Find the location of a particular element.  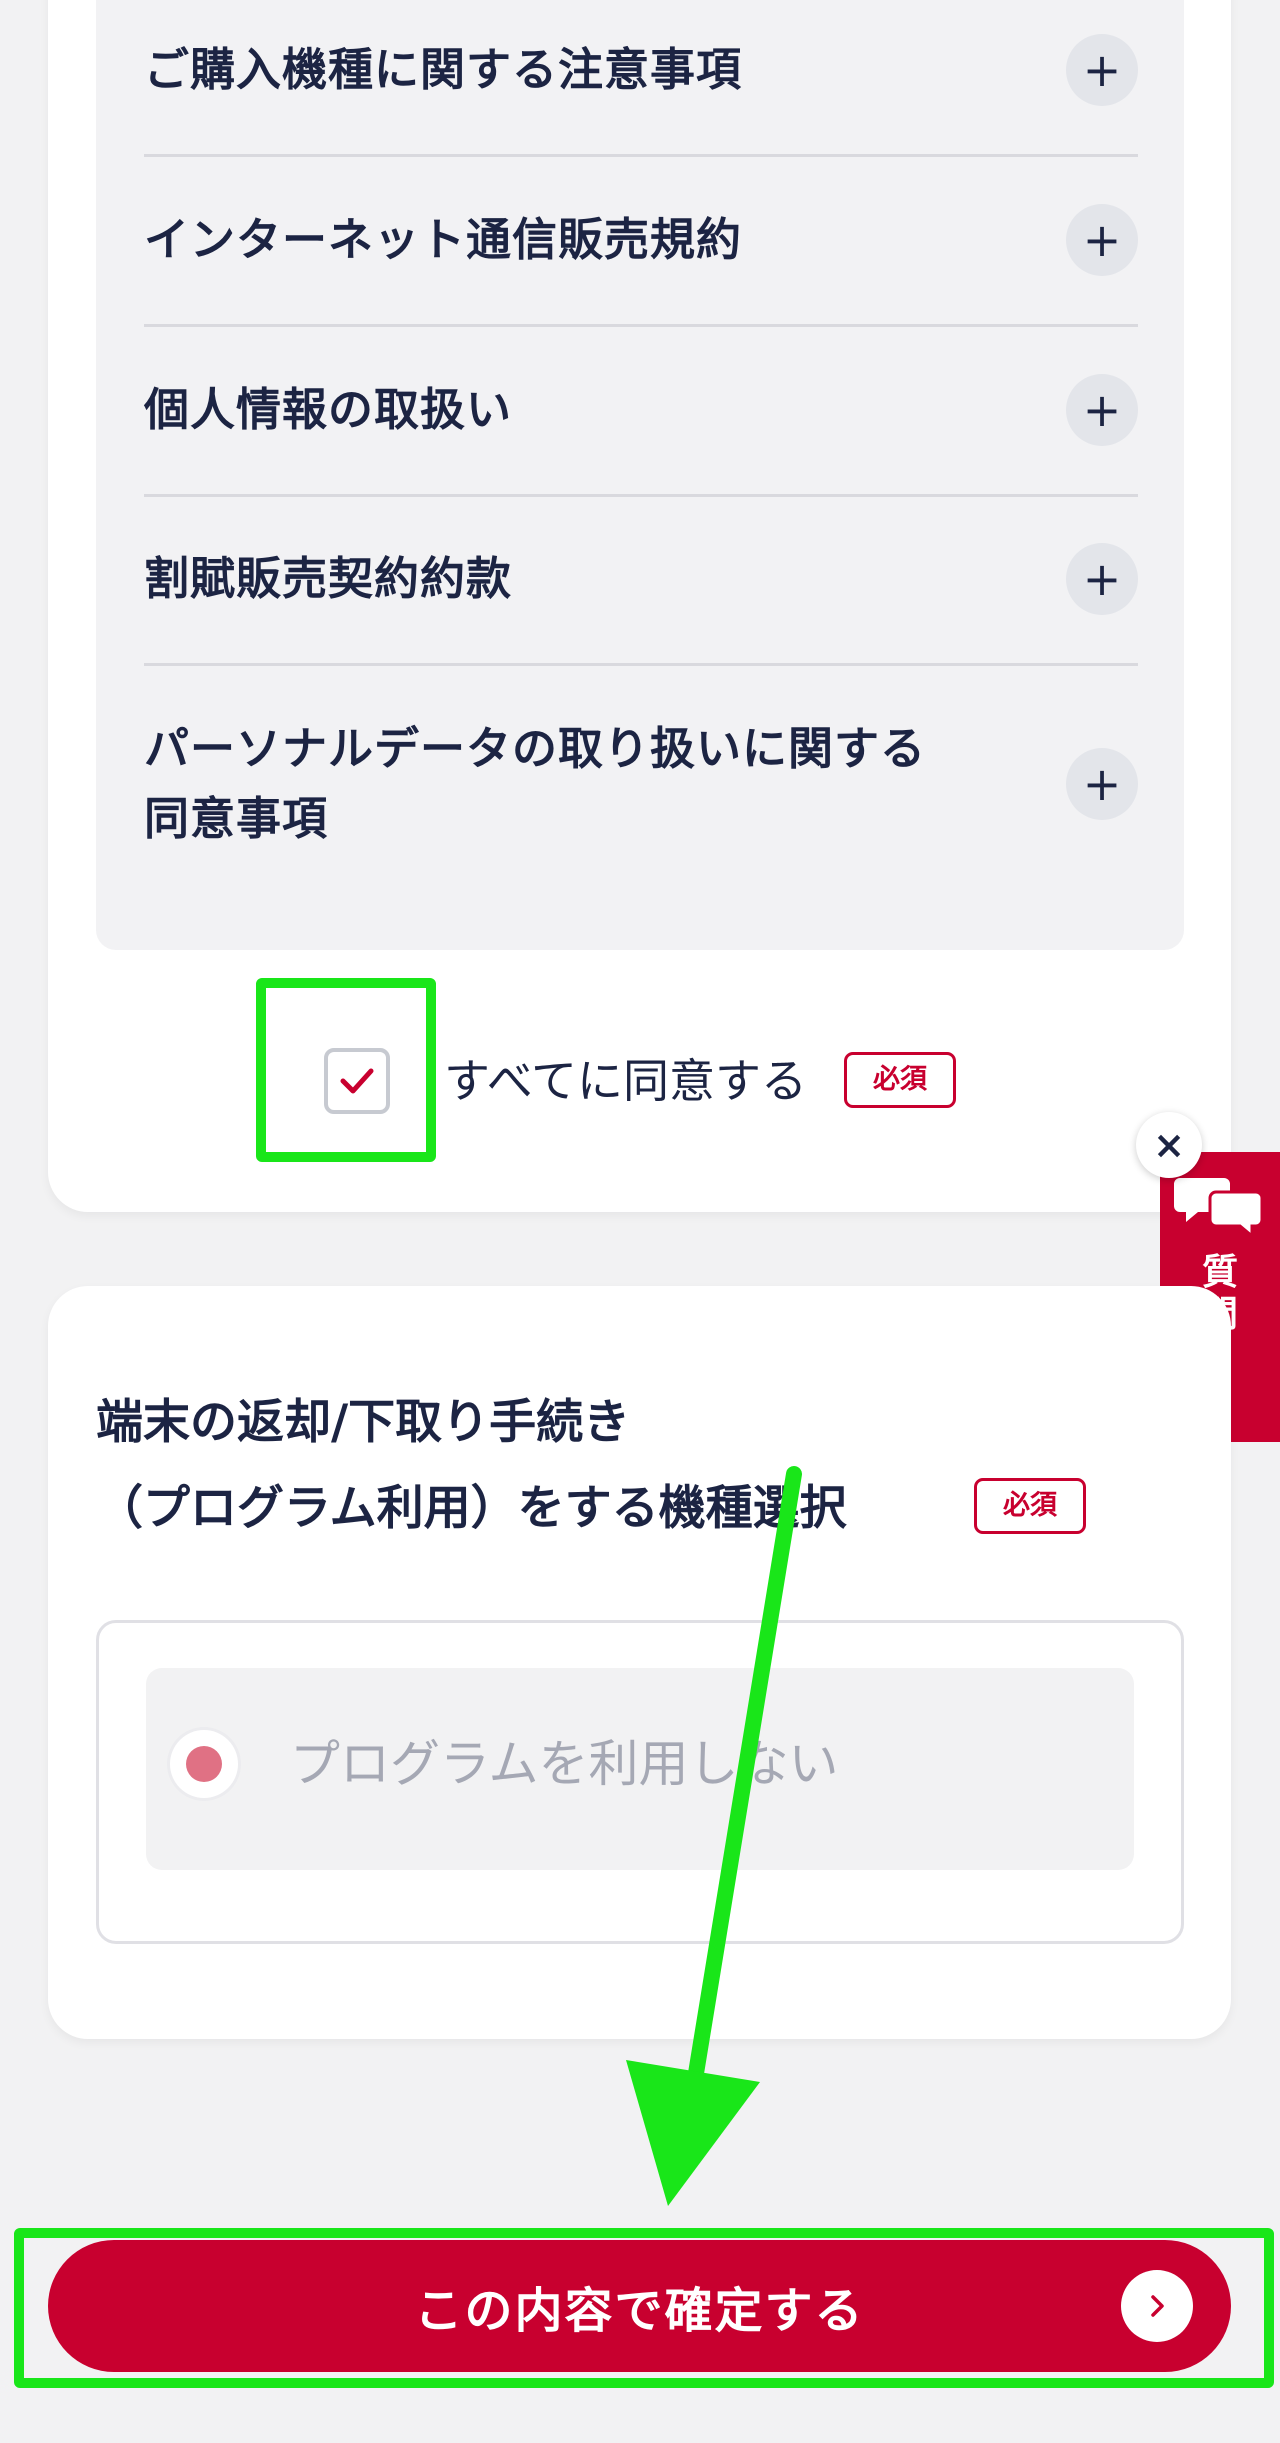

term-item-label: パーソナルデータの取り扱いに関する 同意事項 is located at coordinates (535, 784).